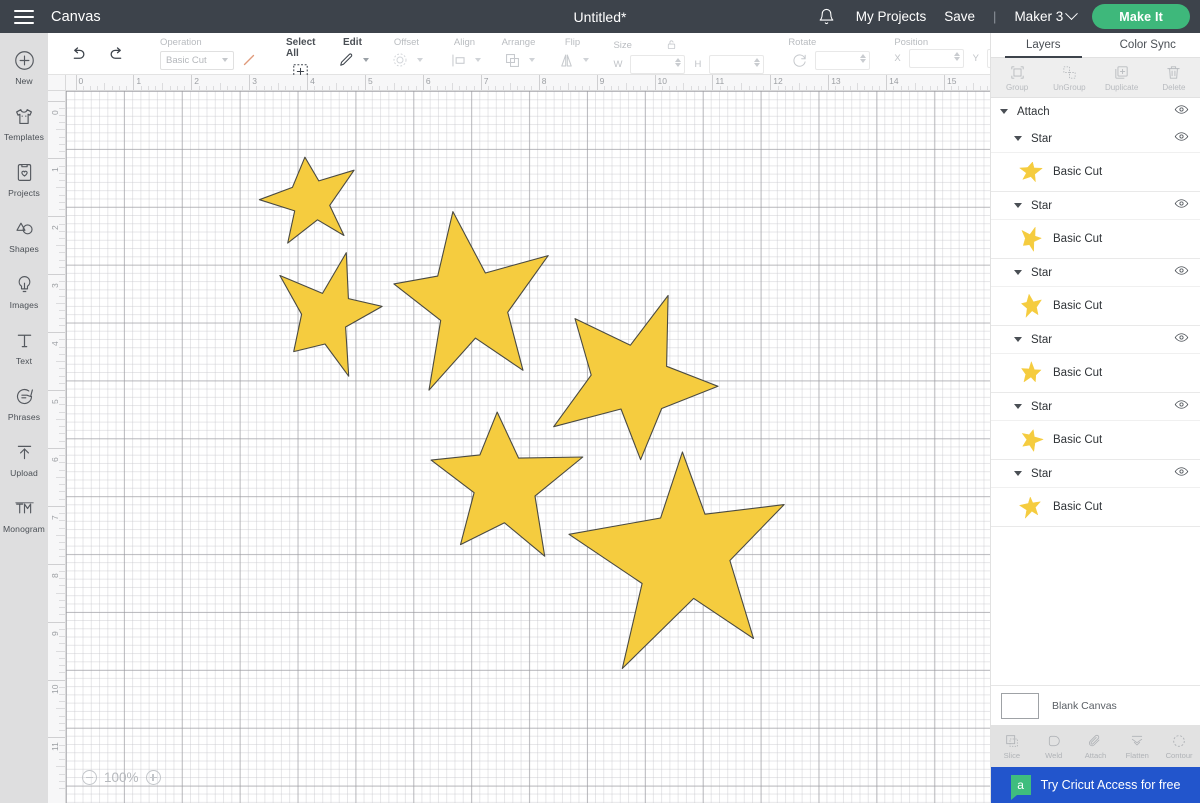 The image size is (1200, 803). Describe the element at coordinates (24, 60) in the screenshot. I see `plus-circle-icon` at that location.